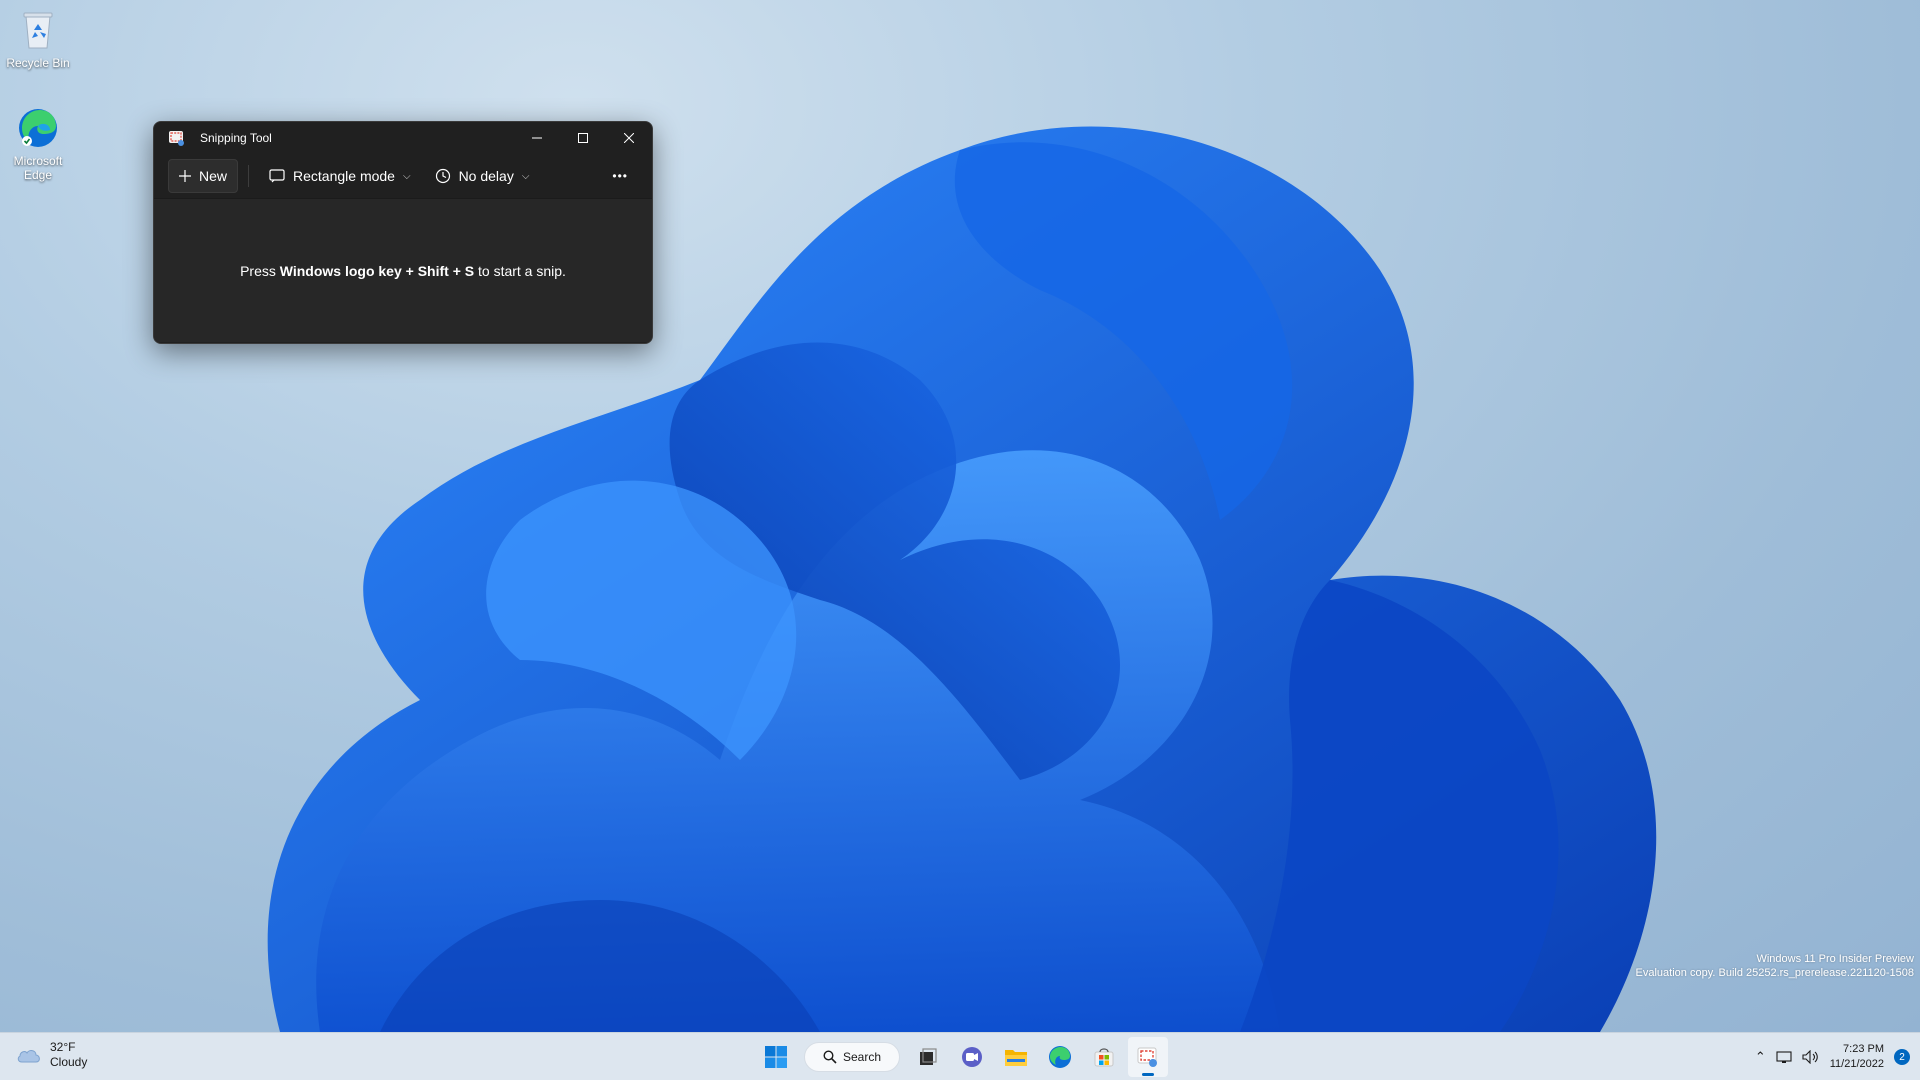  I want to click on window-title: Snipping Tool, so click(236, 138).